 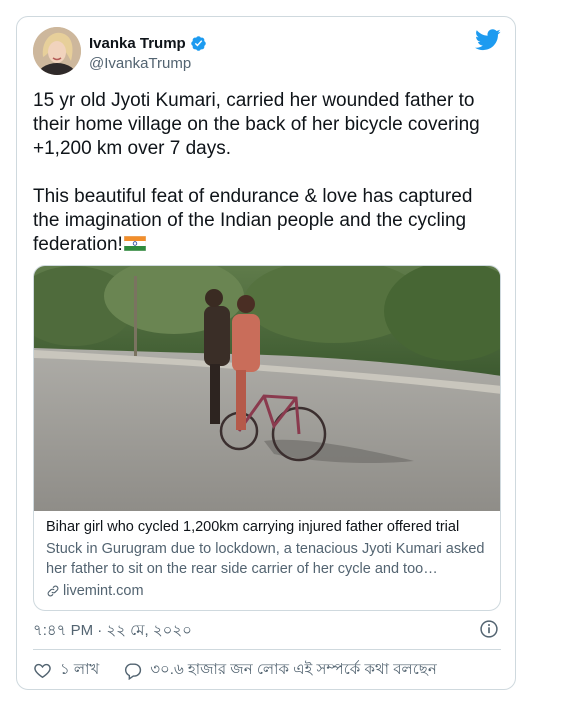 What do you see at coordinates (267, 649) in the screenshot?
I see `divider` at bounding box center [267, 649].